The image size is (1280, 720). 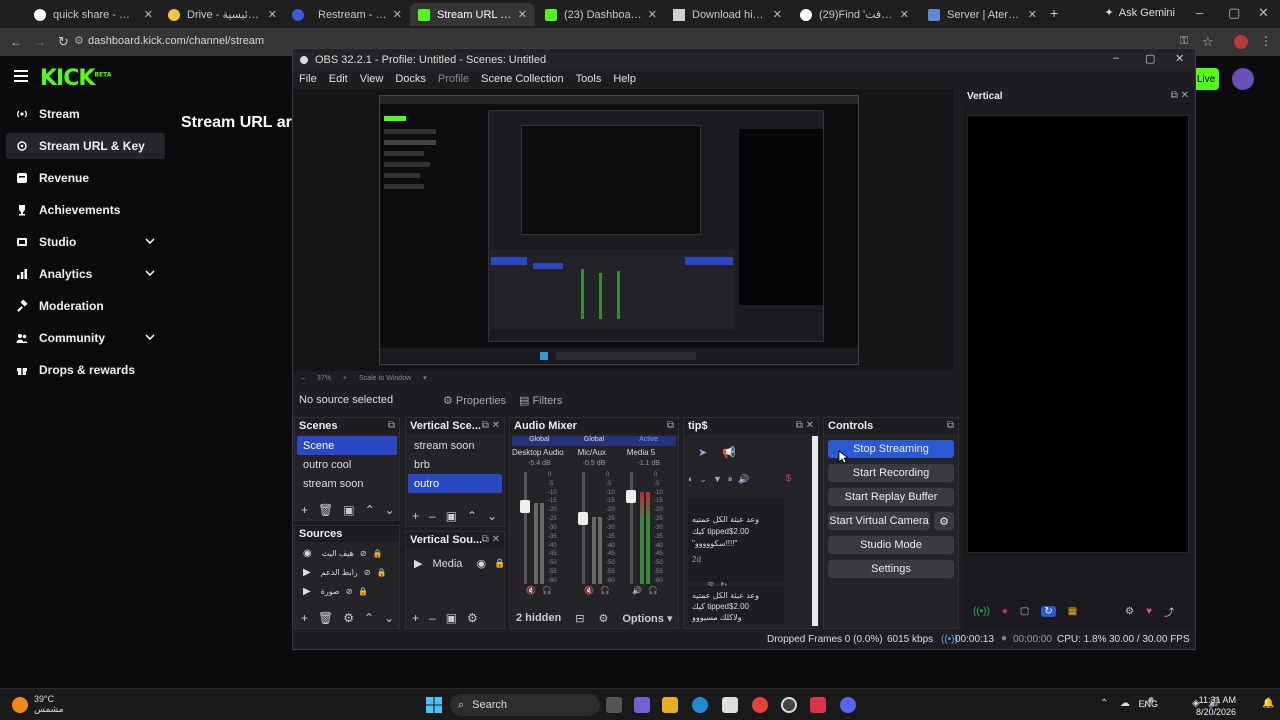 What do you see at coordinates (338, 79) in the screenshot?
I see `menu-edit: Edit` at bounding box center [338, 79].